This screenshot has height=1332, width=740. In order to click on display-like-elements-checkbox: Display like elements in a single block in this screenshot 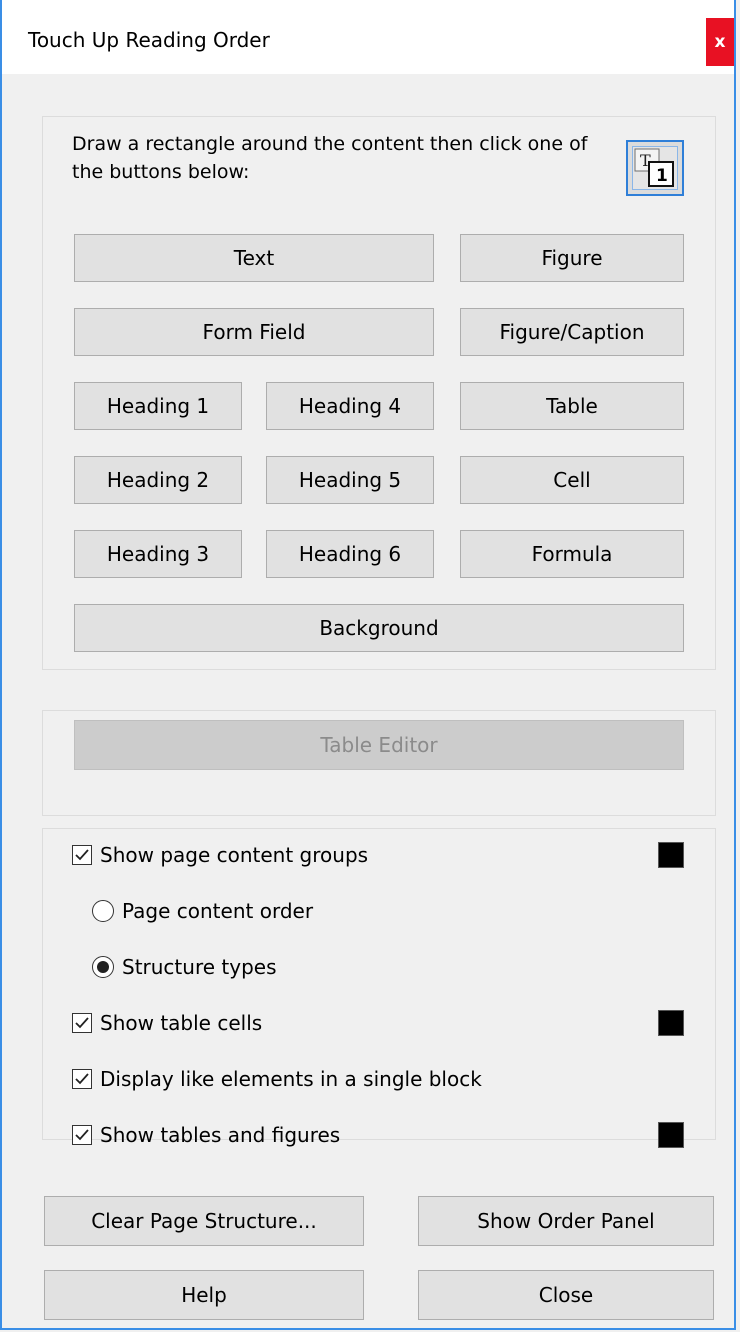, I will do `click(277, 1079)`.